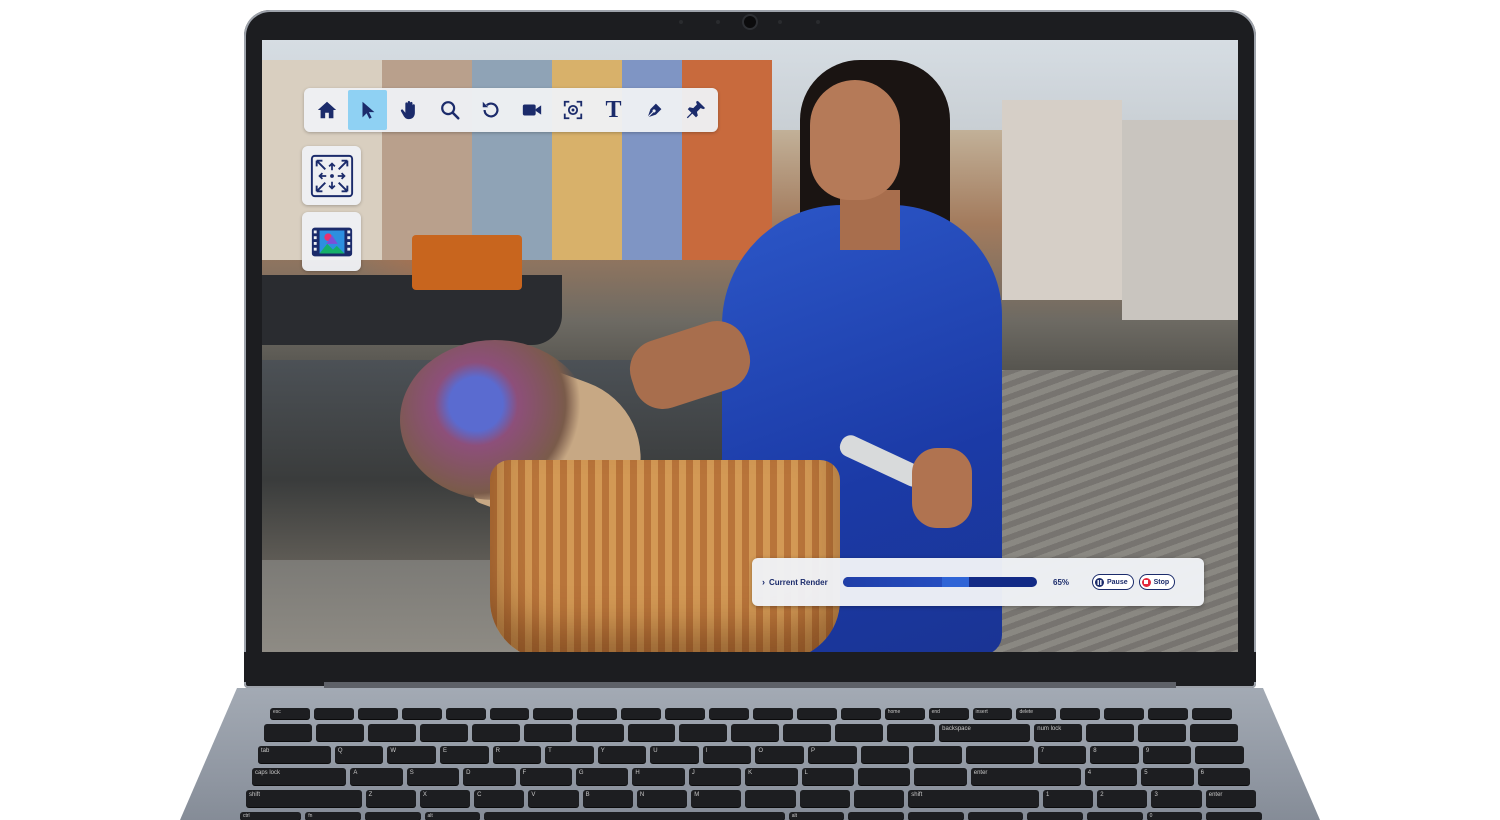 The image size is (1500, 820). What do you see at coordinates (290, 713) in the screenshot?
I see `keyboard-key: esc` at bounding box center [290, 713].